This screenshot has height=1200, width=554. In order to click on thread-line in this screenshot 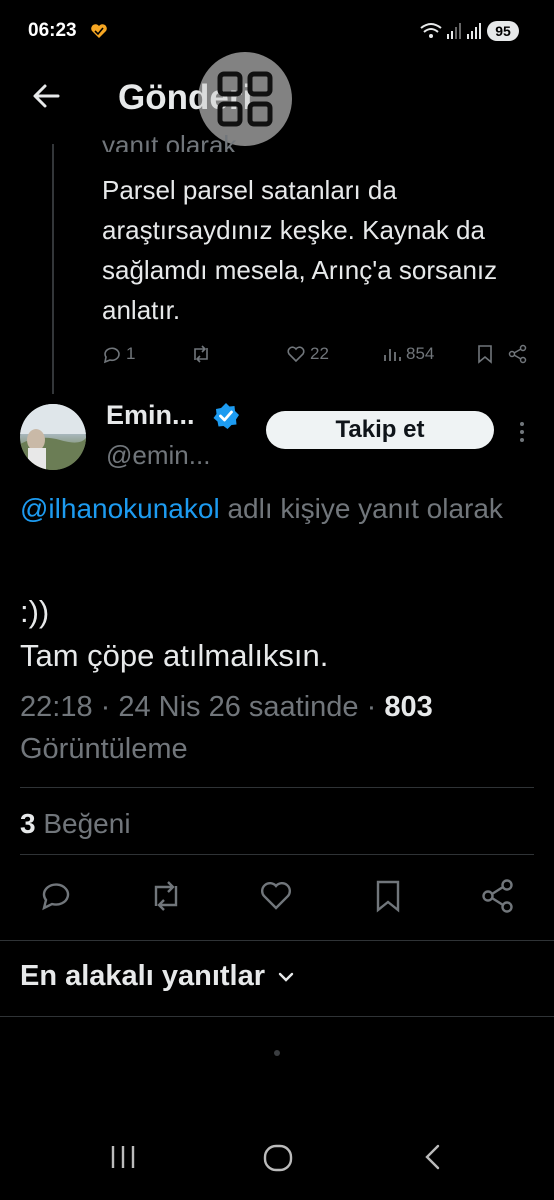, I will do `click(53, 269)`.